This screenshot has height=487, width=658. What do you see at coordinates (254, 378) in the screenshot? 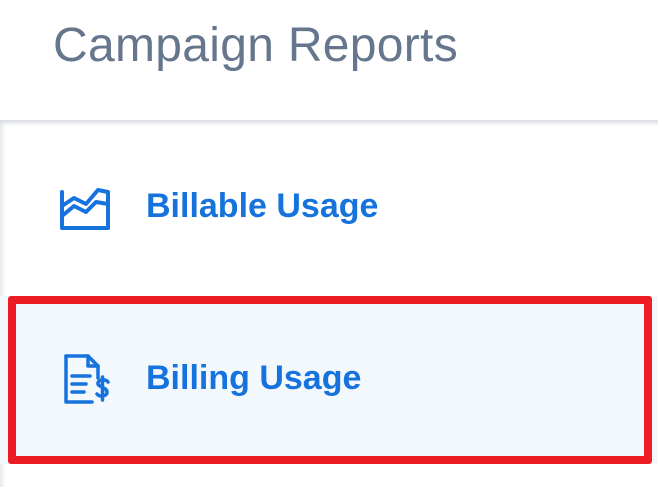
I see `menu-item-label: Billing Usage` at bounding box center [254, 378].